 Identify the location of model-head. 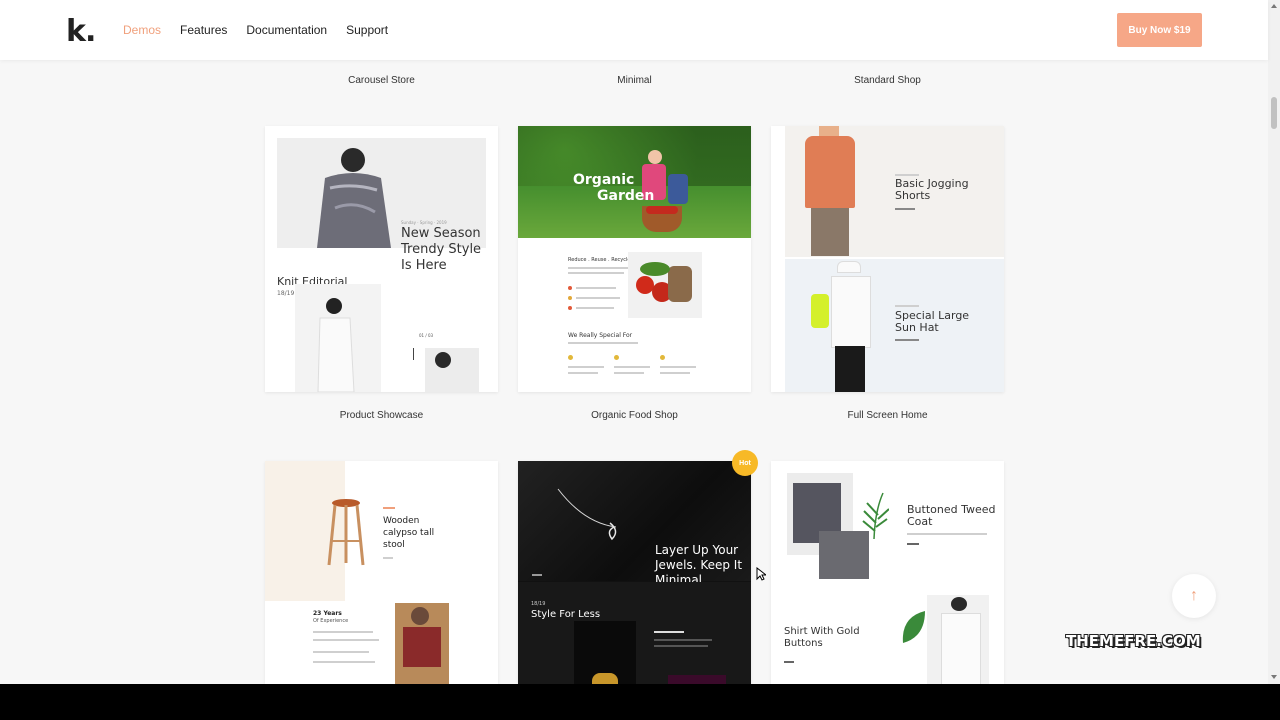
(959, 604).